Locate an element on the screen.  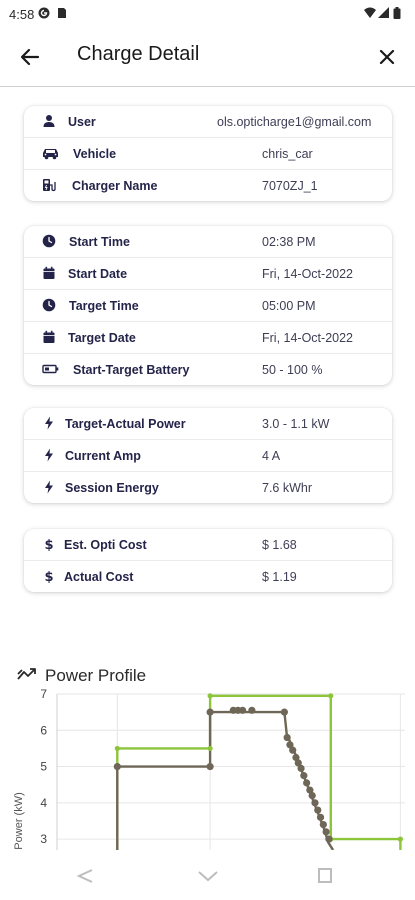
close-icon is located at coordinates (387, 57).